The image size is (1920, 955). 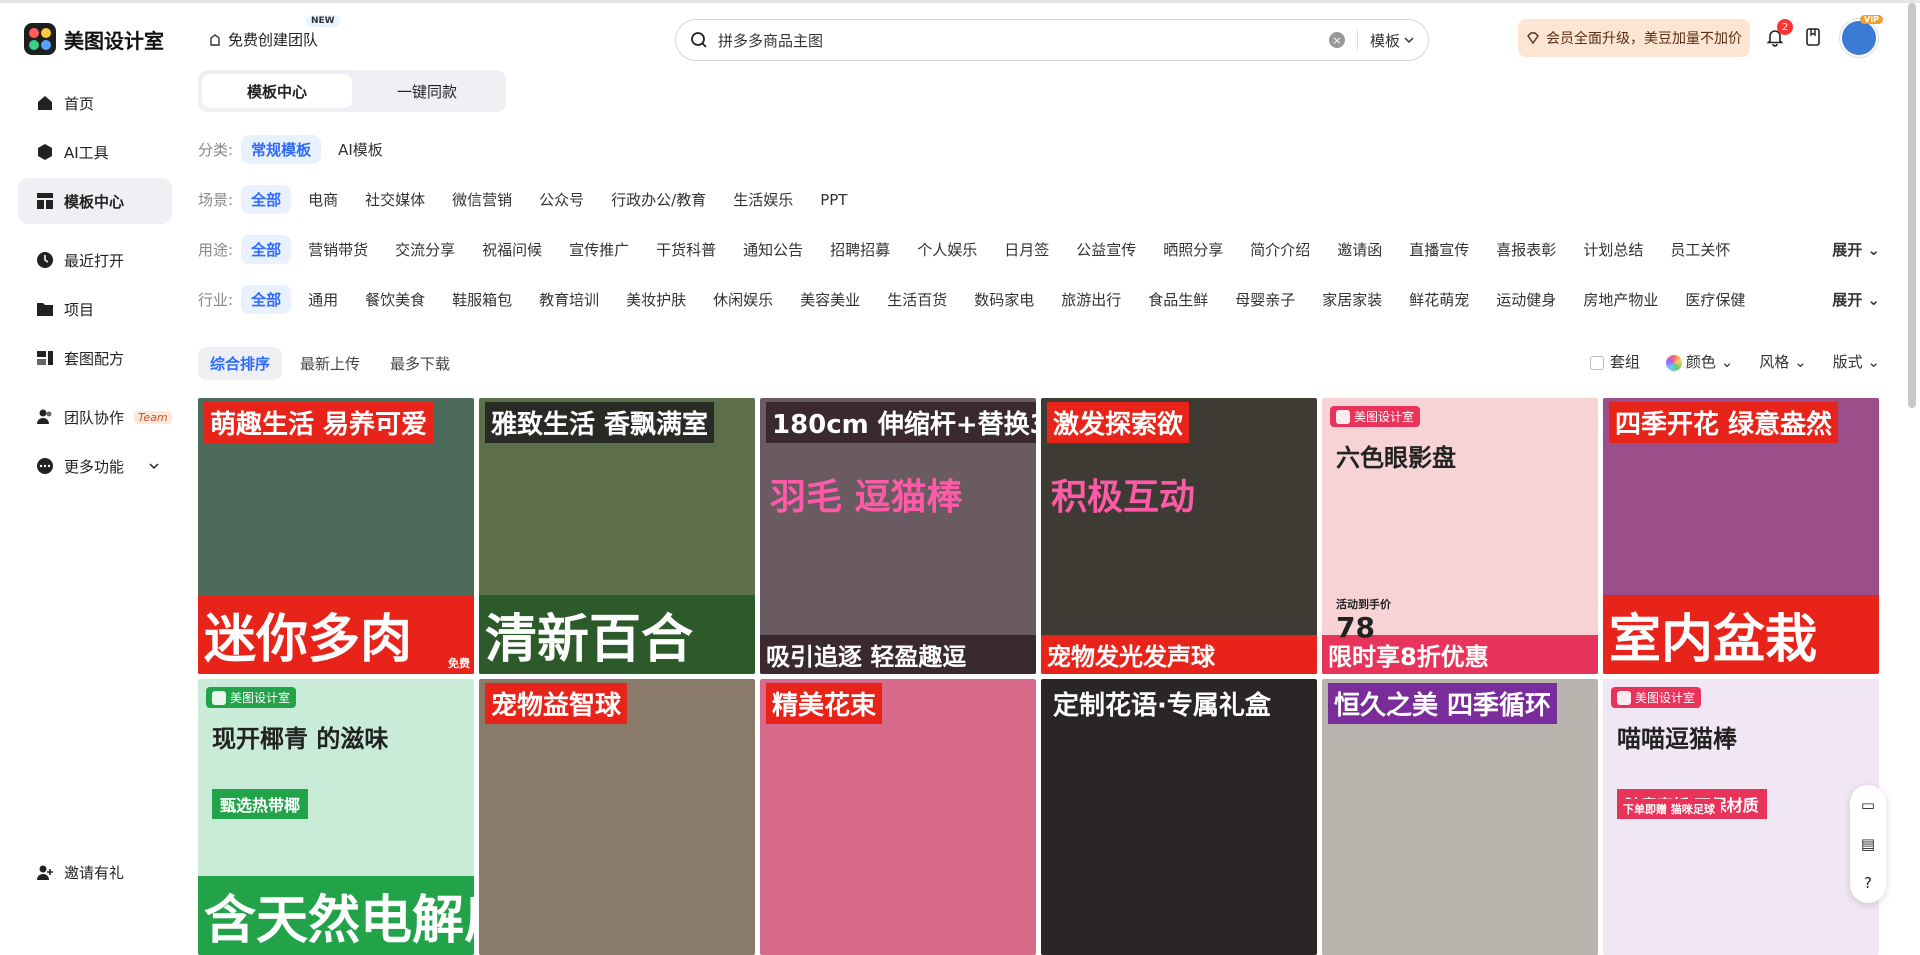 I want to click on layout-filter: 版式 ⌄, so click(x=1856, y=361).